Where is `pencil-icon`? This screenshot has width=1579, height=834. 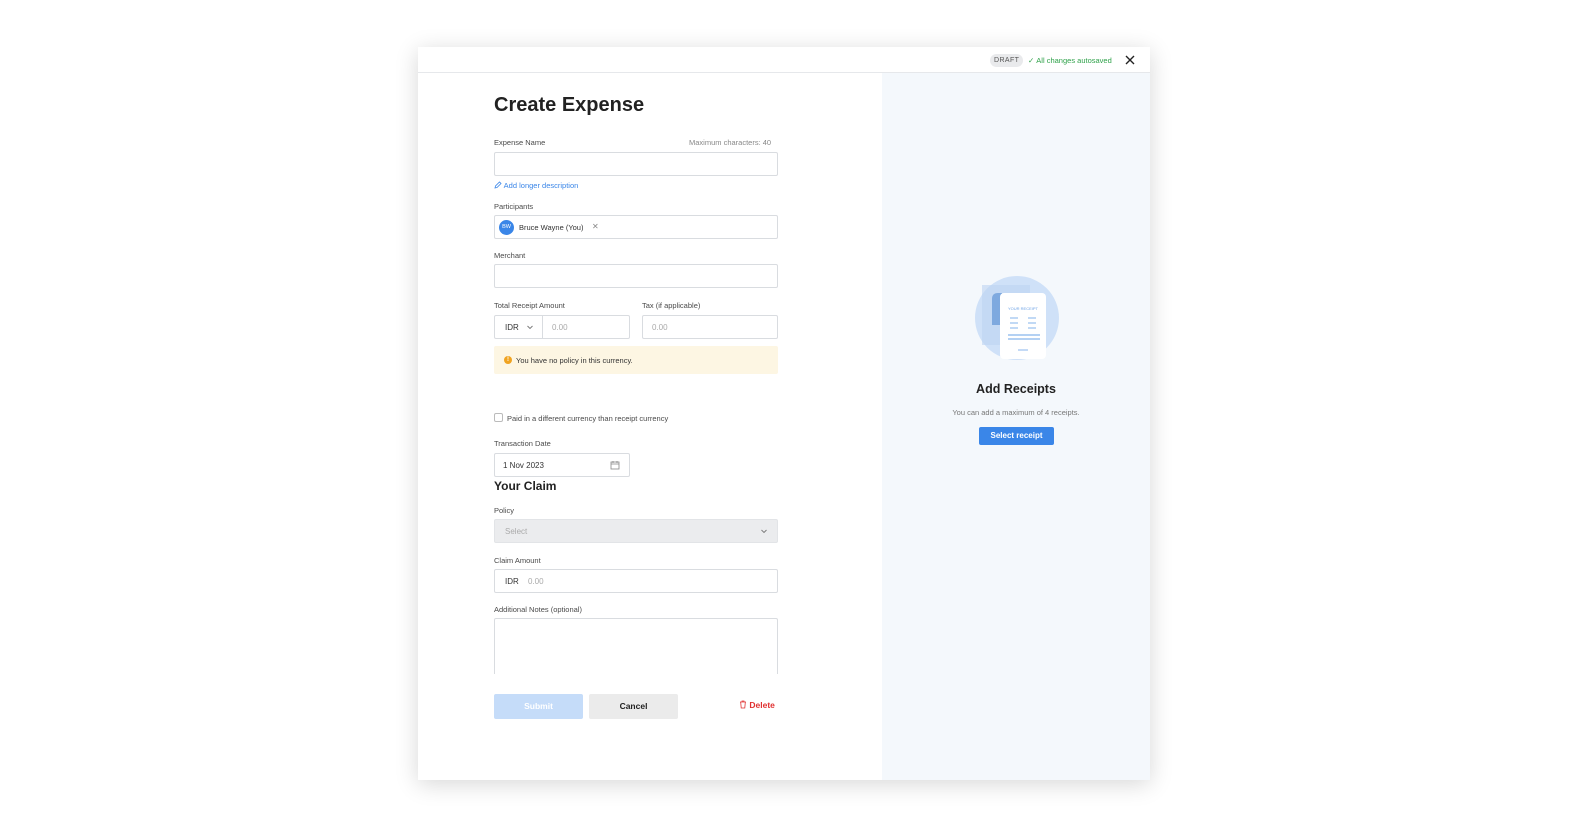
pencil-icon is located at coordinates (498, 185).